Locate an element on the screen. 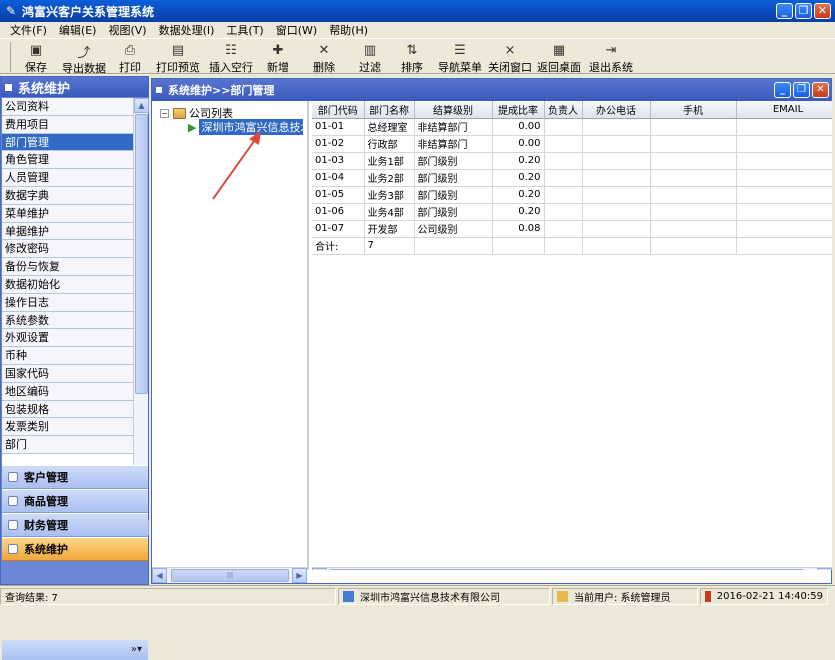  table-cell: 行政部 is located at coordinates (389, 144).